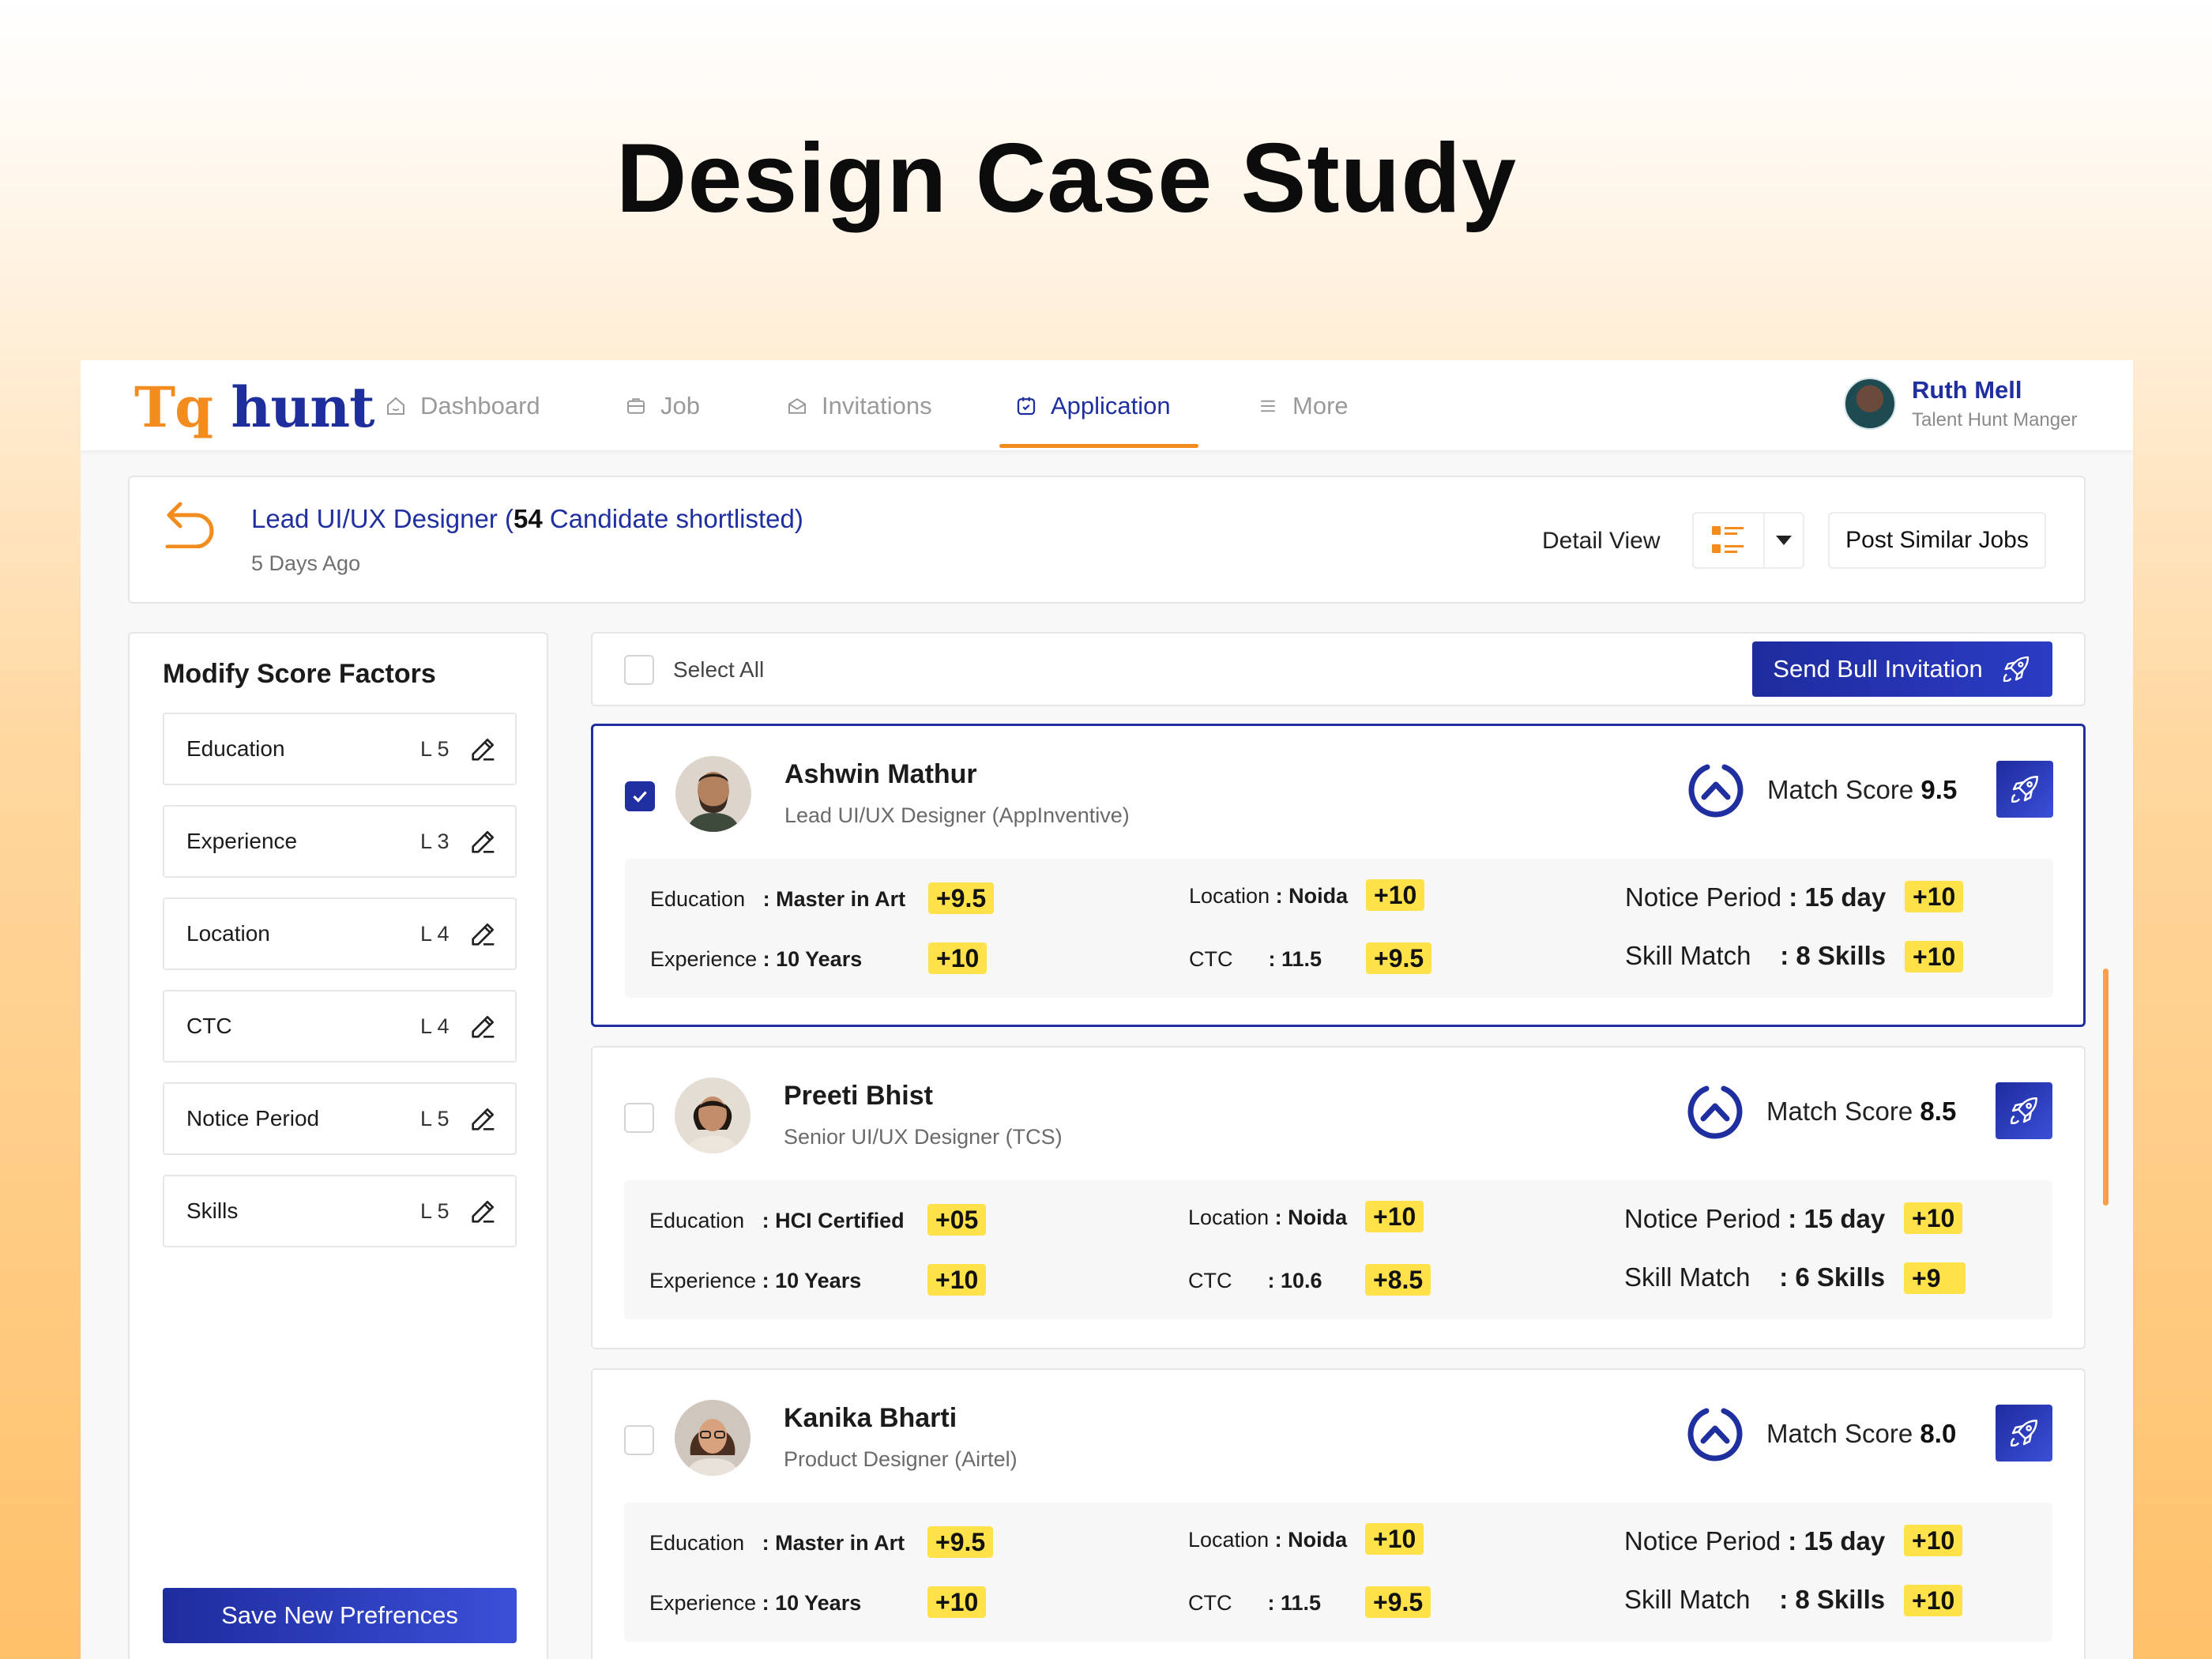 This screenshot has width=2212, height=1659. What do you see at coordinates (713, 794) in the screenshot?
I see `candidate-avatar` at bounding box center [713, 794].